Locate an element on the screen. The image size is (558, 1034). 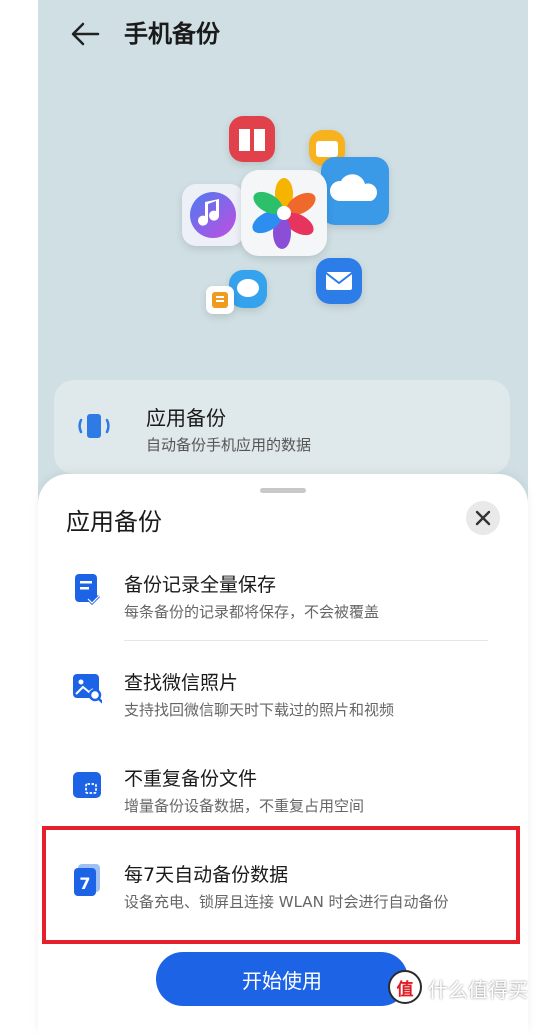
back-arrow-icon is located at coordinates (86, 34).